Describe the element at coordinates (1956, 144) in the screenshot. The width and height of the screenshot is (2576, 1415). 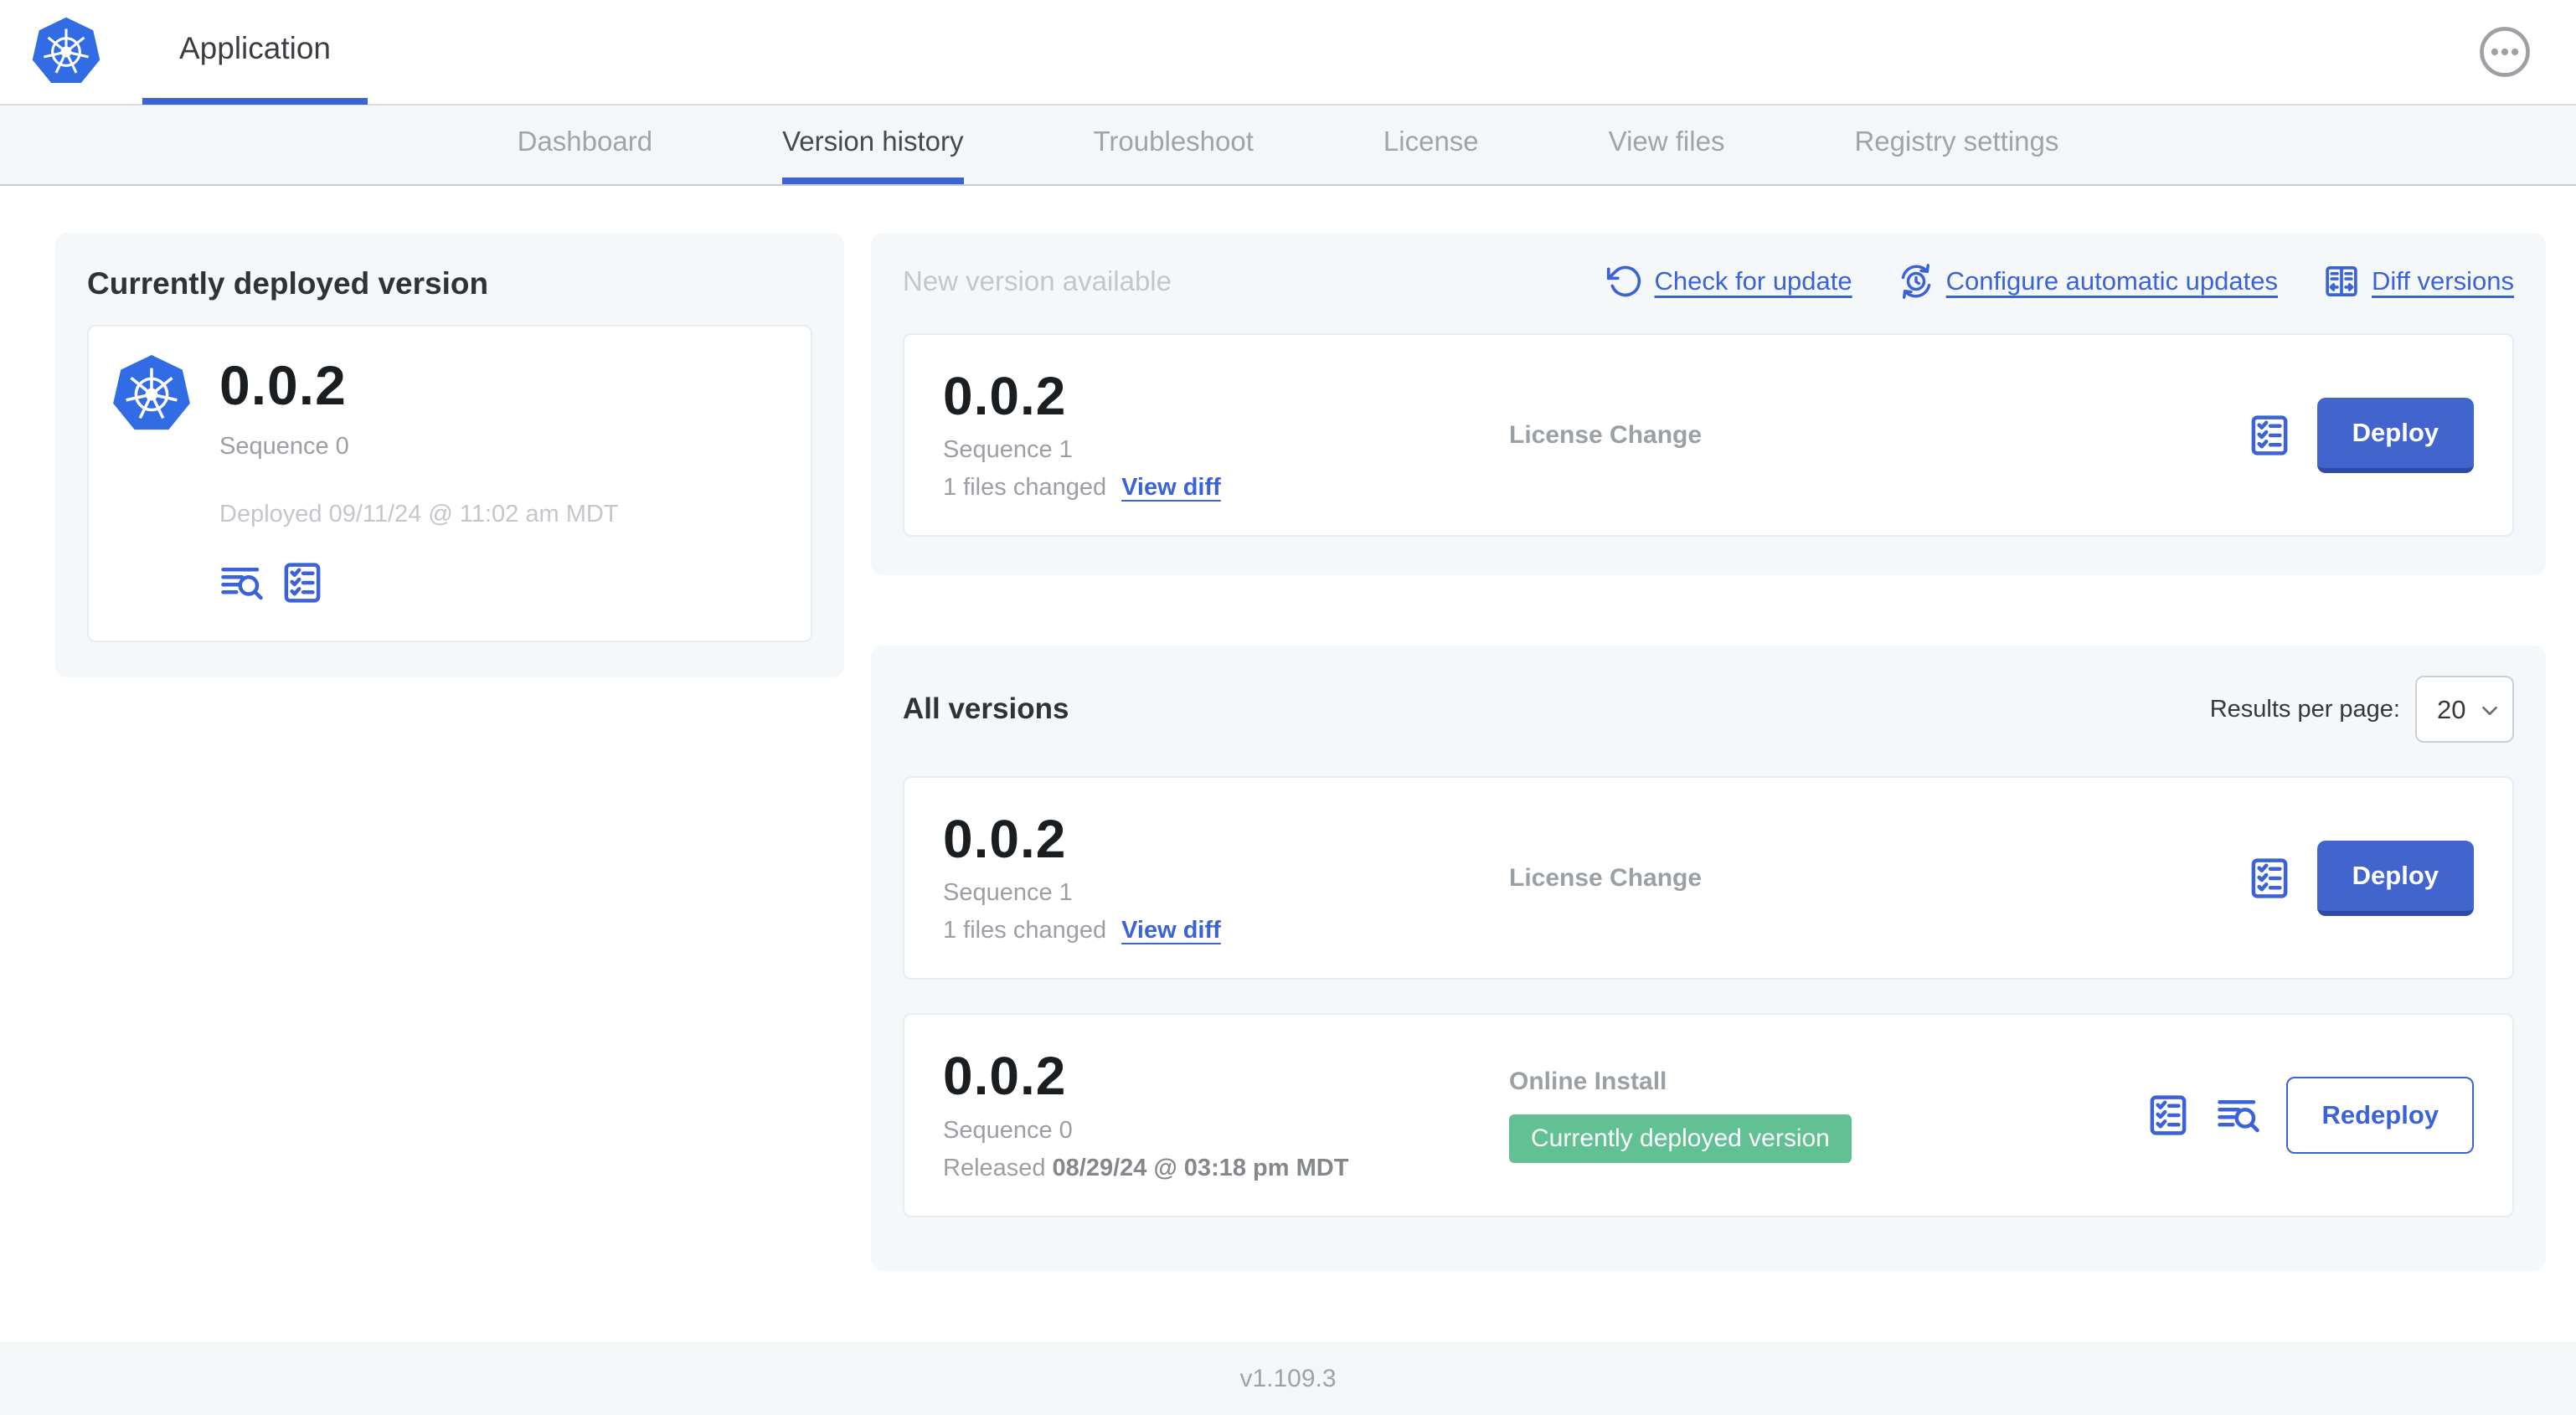
I see `tab-registry-settings: Registry settings` at that location.